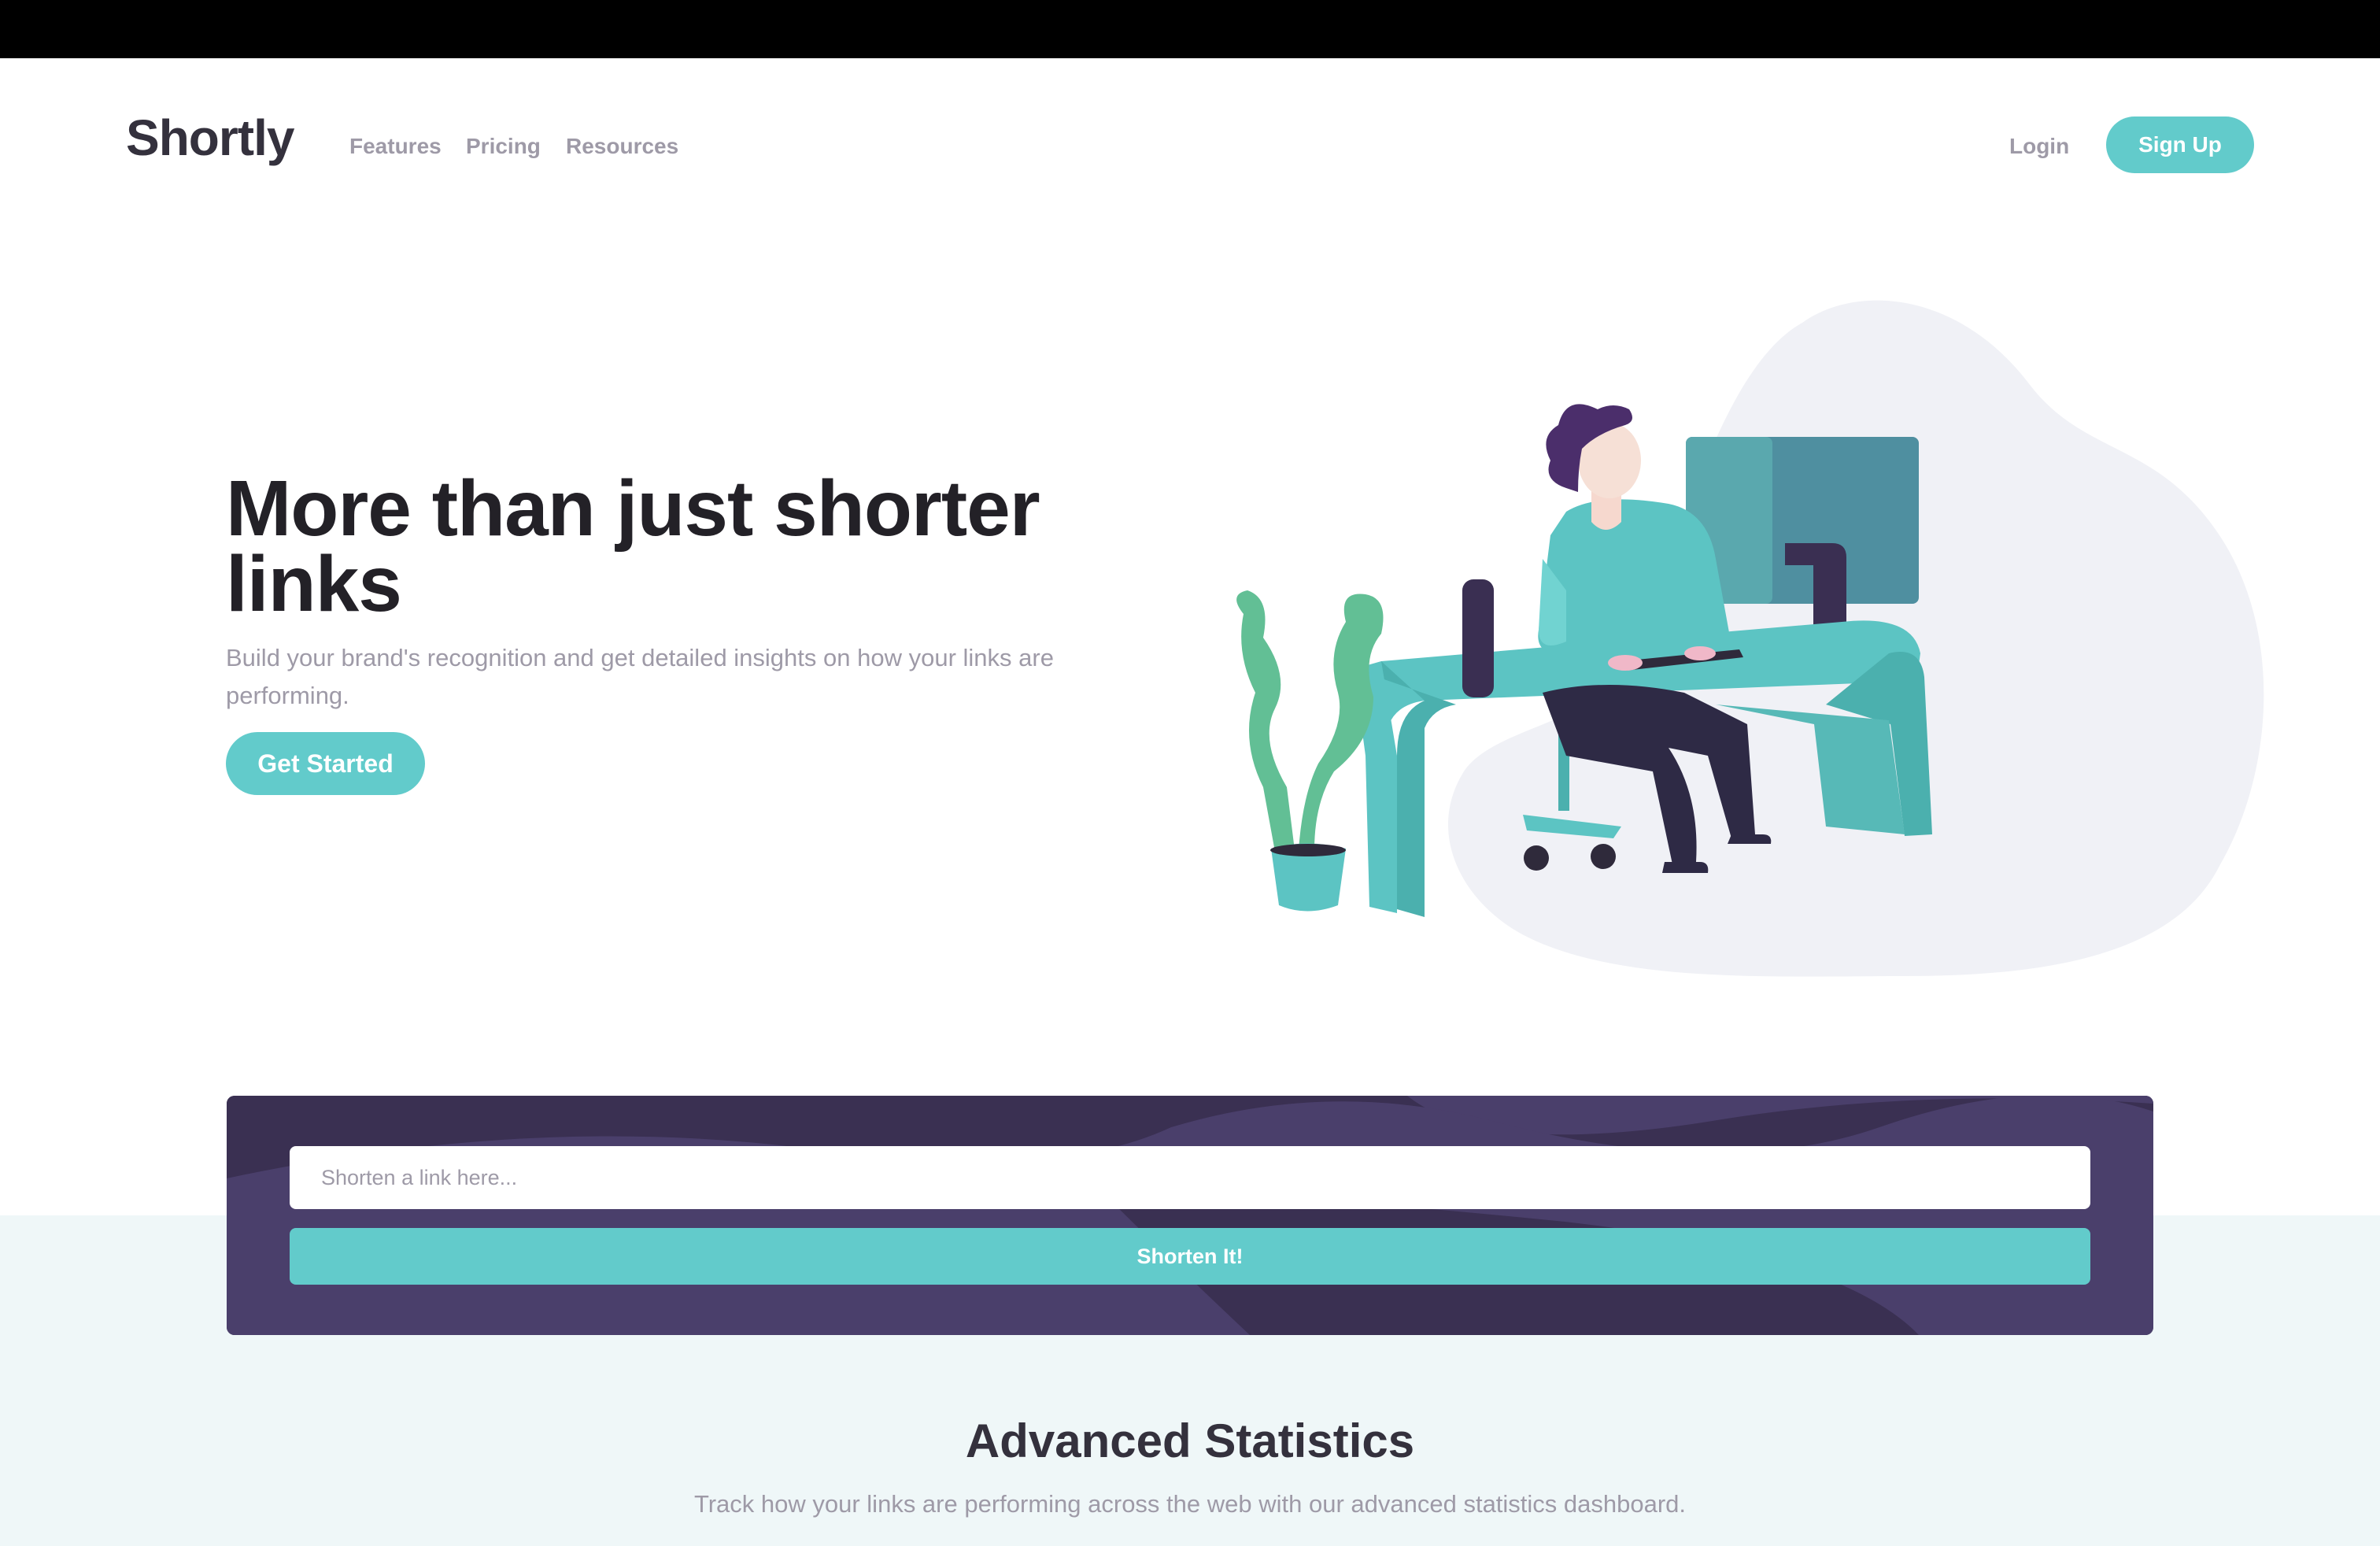  What do you see at coordinates (1190, 1177) in the screenshot?
I see `shorten-link-input` at bounding box center [1190, 1177].